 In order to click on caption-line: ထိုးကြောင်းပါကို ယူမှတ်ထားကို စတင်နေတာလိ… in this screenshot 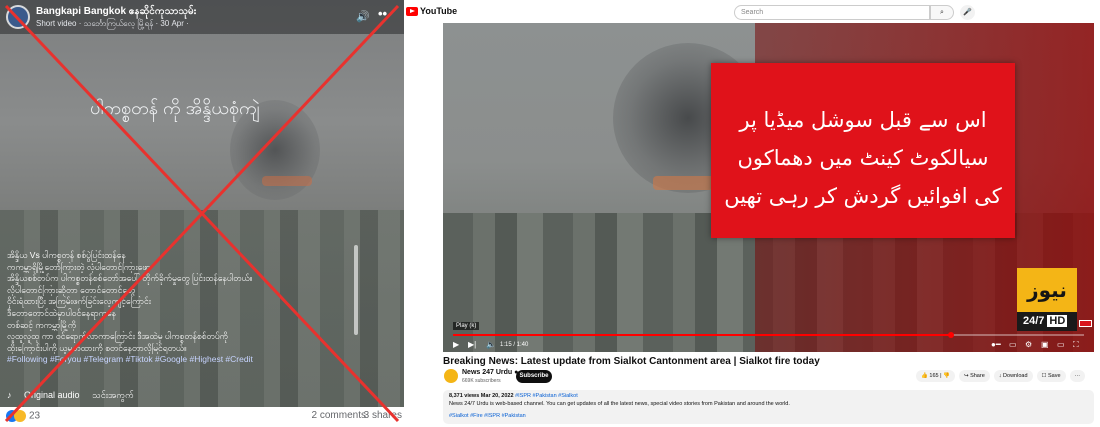, I will do `click(97, 347)`.